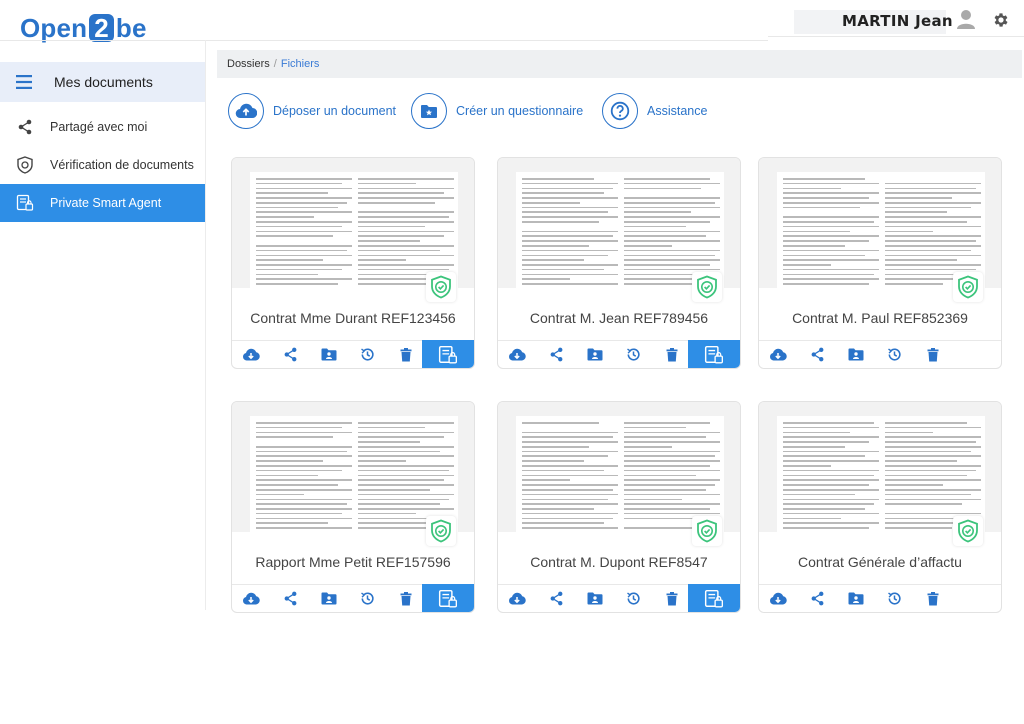 This screenshot has width=1024, height=724. What do you see at coordinates (205, 325) in the screenshot?
I see `sidebar-divider` at bounding box center [205, 325].